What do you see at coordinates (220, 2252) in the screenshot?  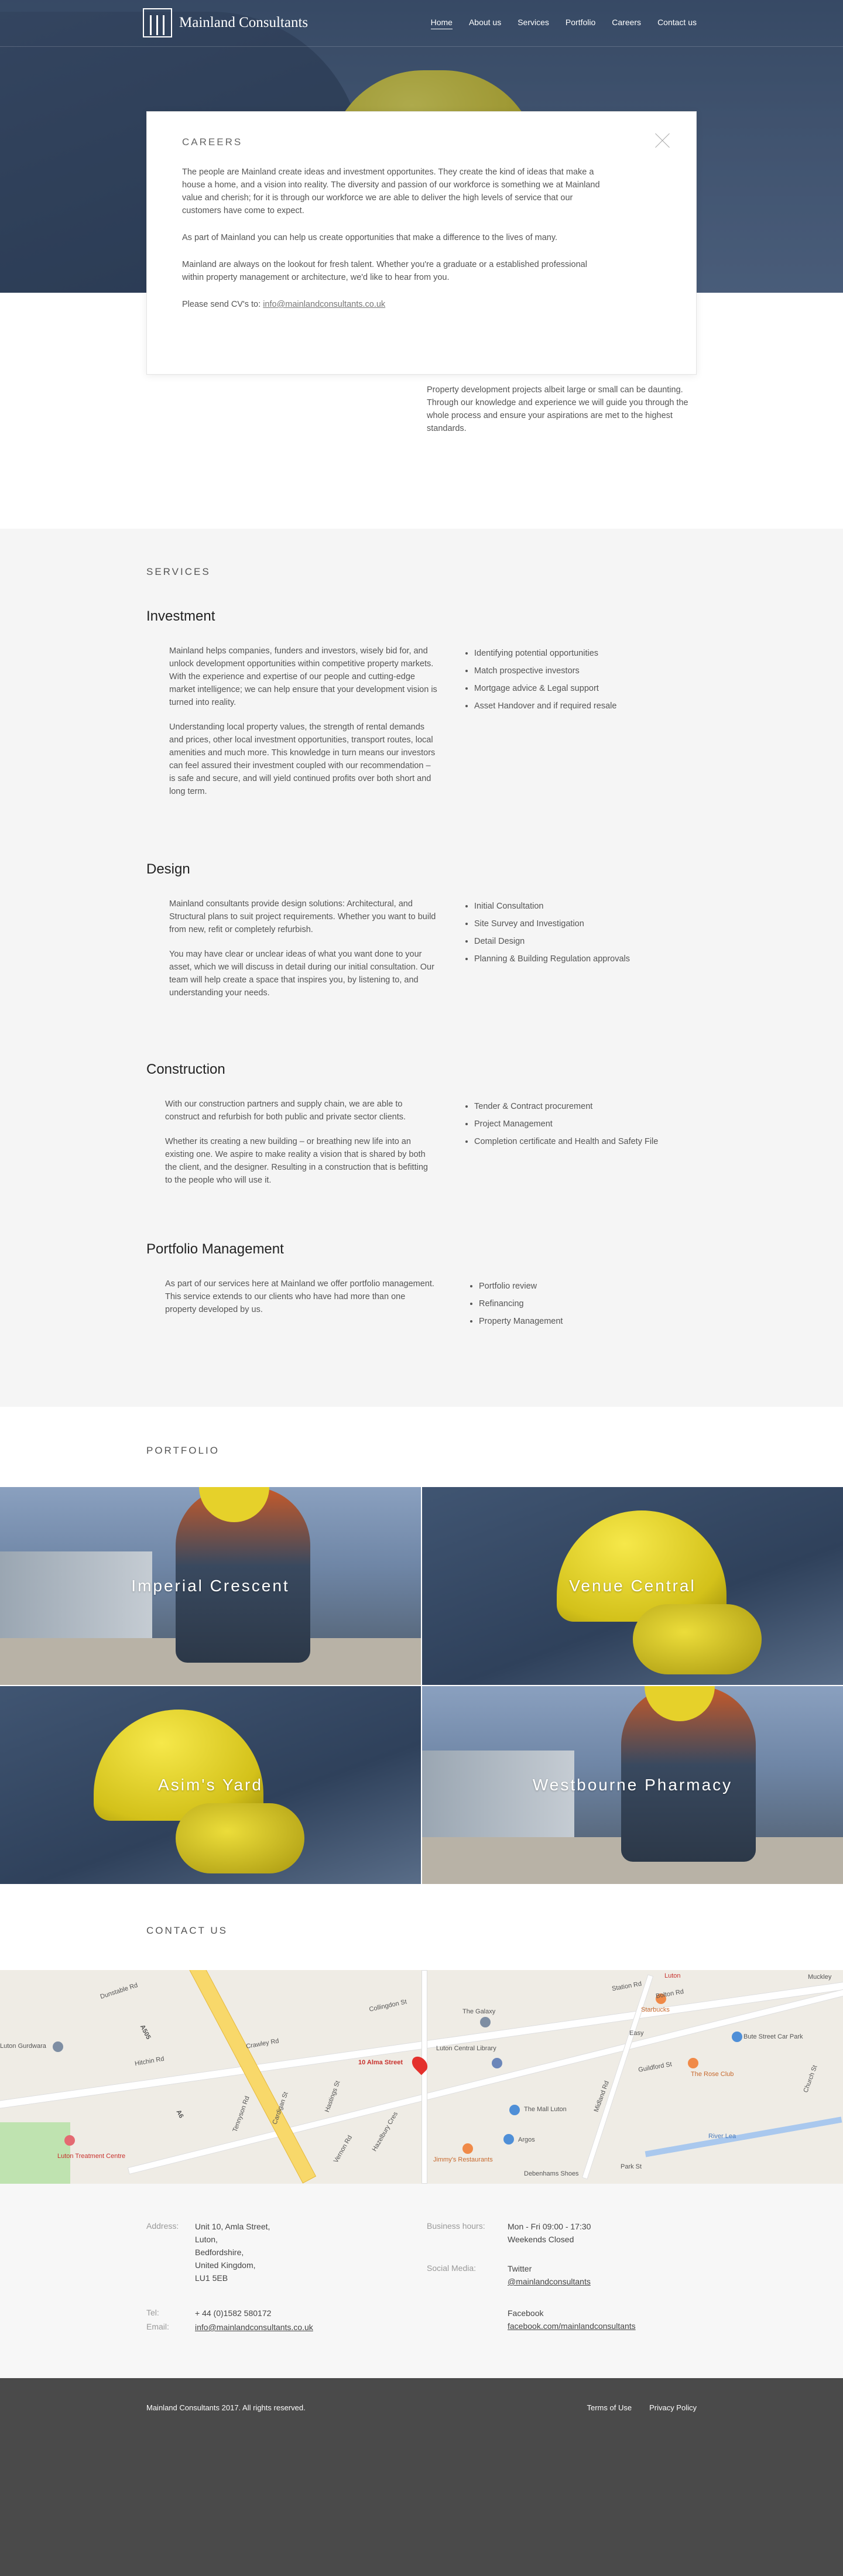 I see `address-line: Bedfordshire,` at bounding box center [220, 2252].